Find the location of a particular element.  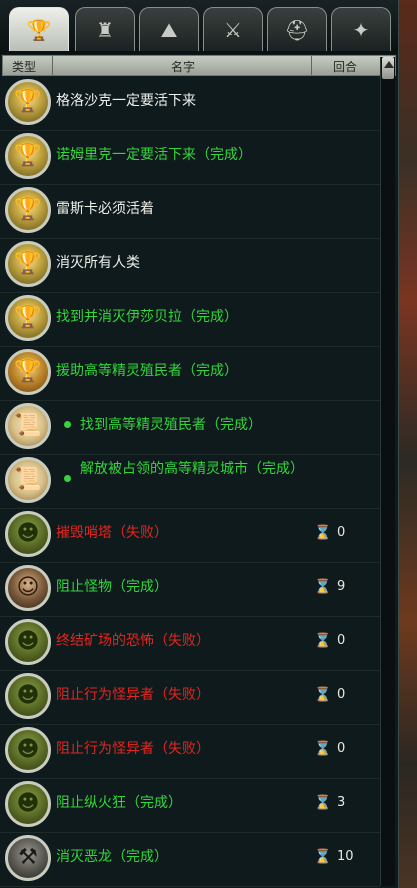

scroll-up-arrow-icon is located at coordinates (389, 64).